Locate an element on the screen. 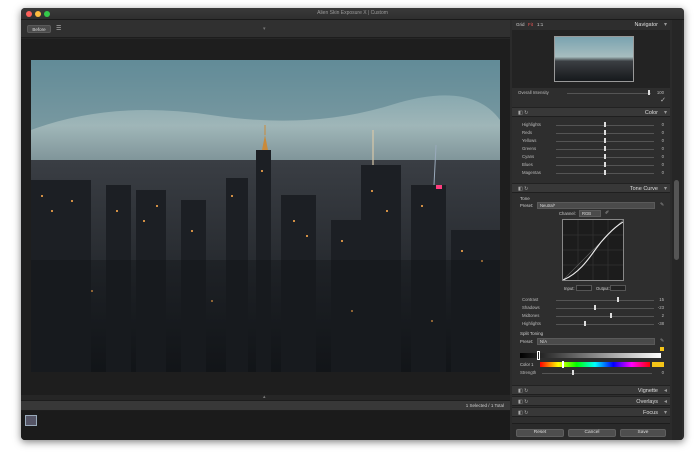  navigator-title: Navigator is located at coordinates (646, 25).